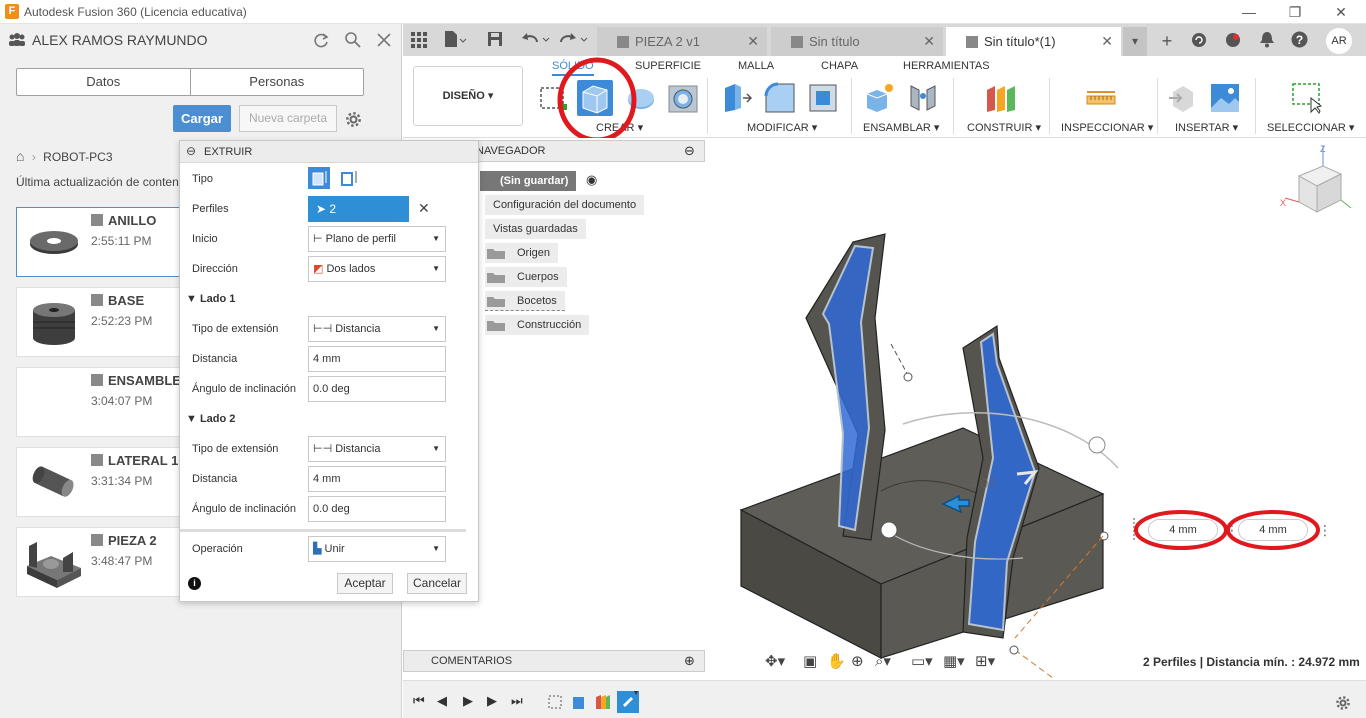 The height and width of the screenshot is (718, 1366). I want to click on collapse-browser-icon: ⊖, so click(689, 151).